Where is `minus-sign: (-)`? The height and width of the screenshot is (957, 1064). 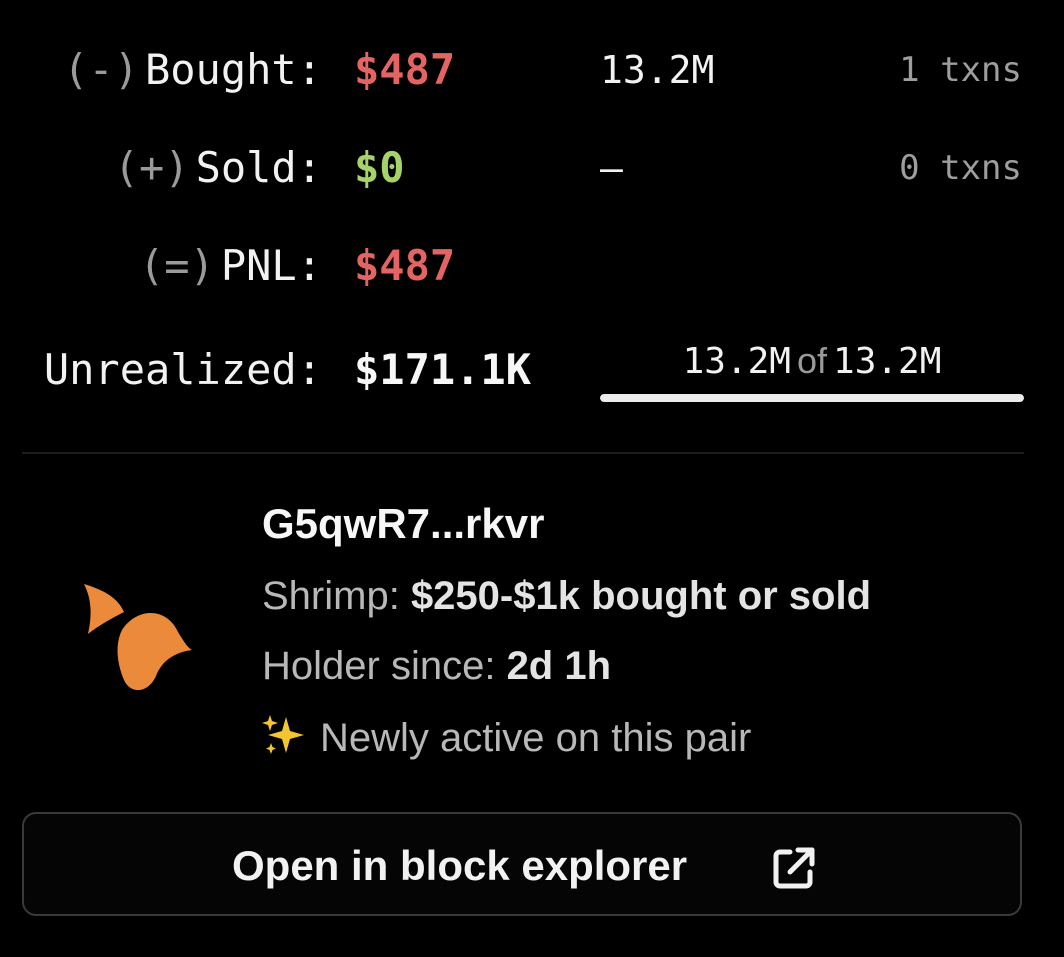
minus-sign: (-) is located at coordinates (101, 69).